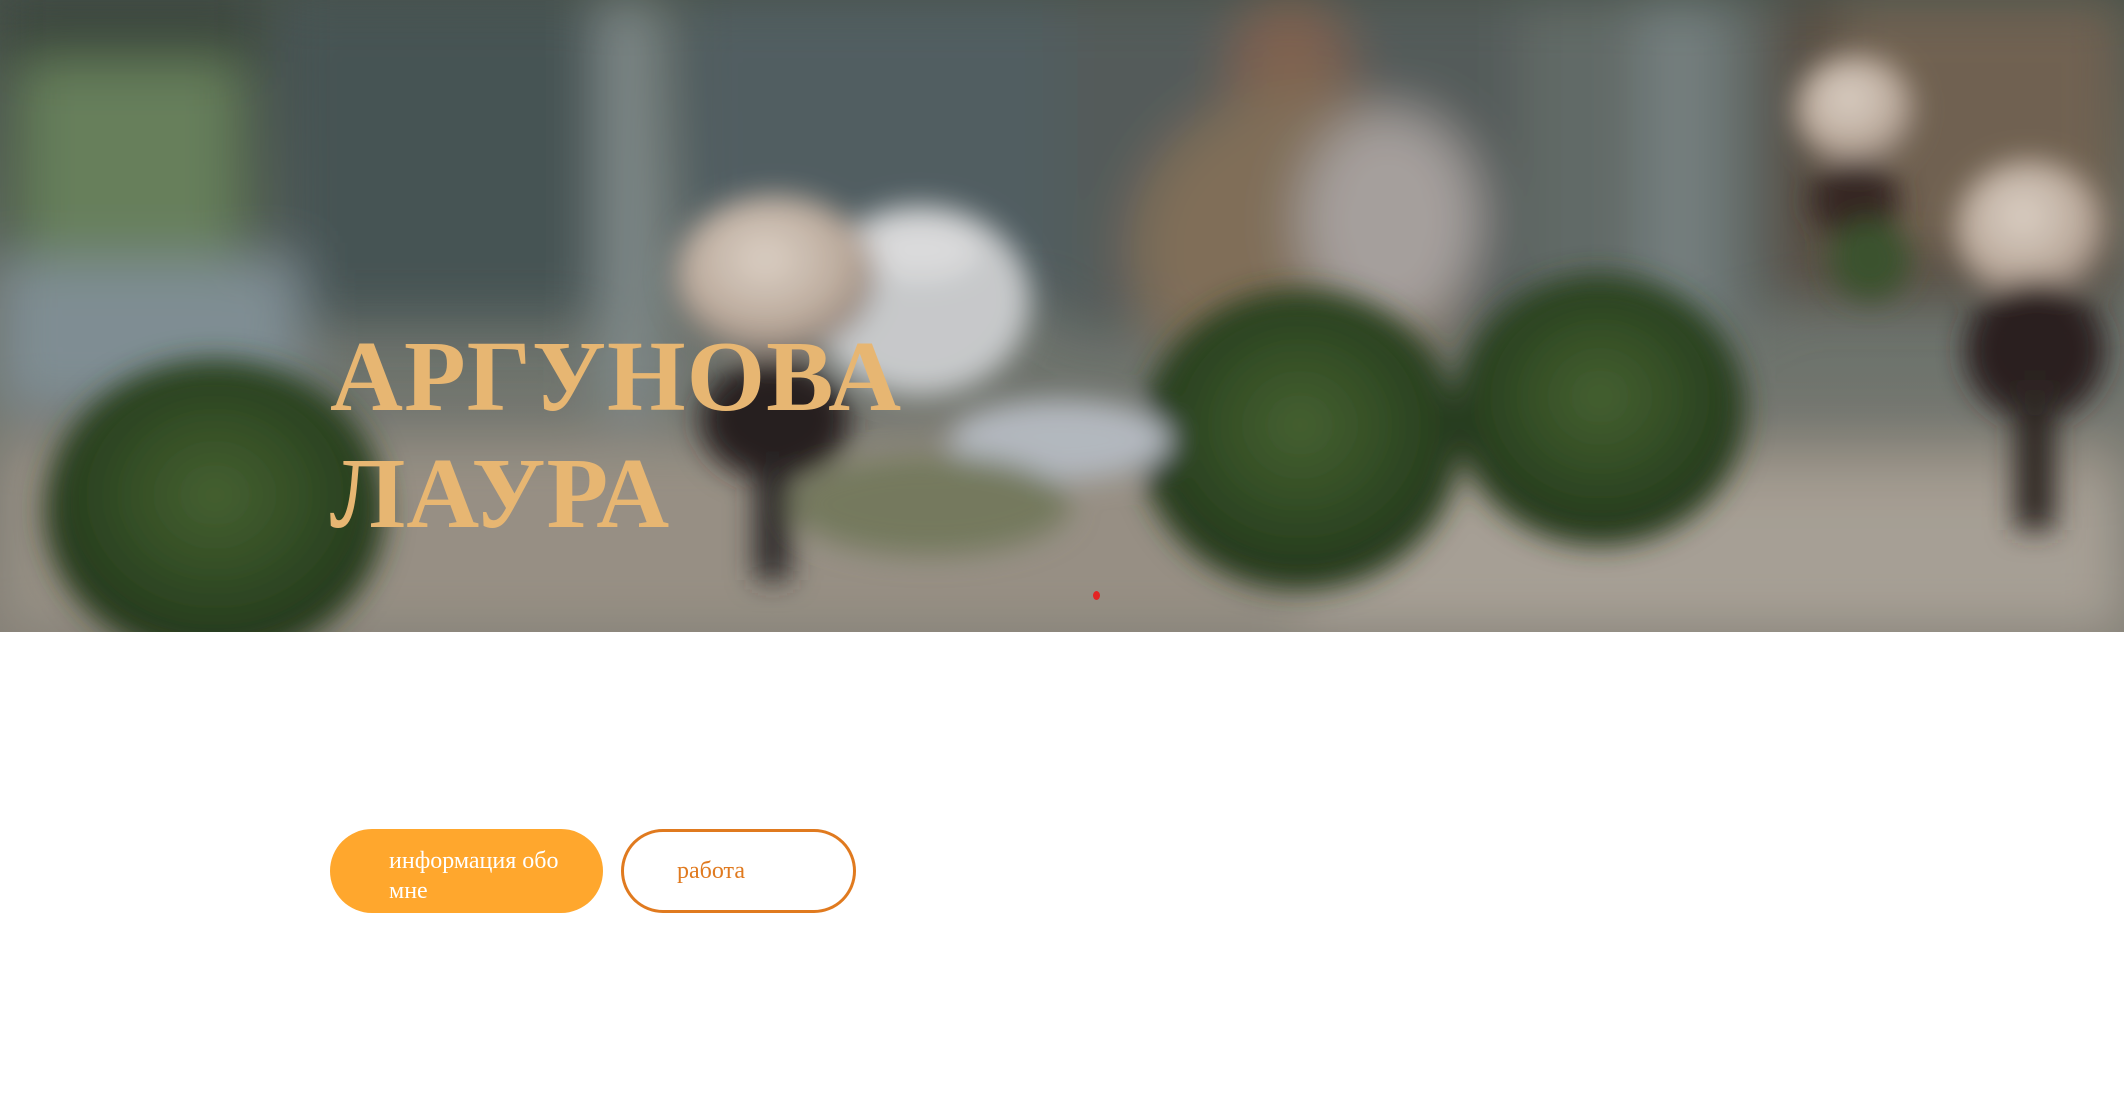  I want to click on about-me-button-label: информация обо мне, so click(474, 876).